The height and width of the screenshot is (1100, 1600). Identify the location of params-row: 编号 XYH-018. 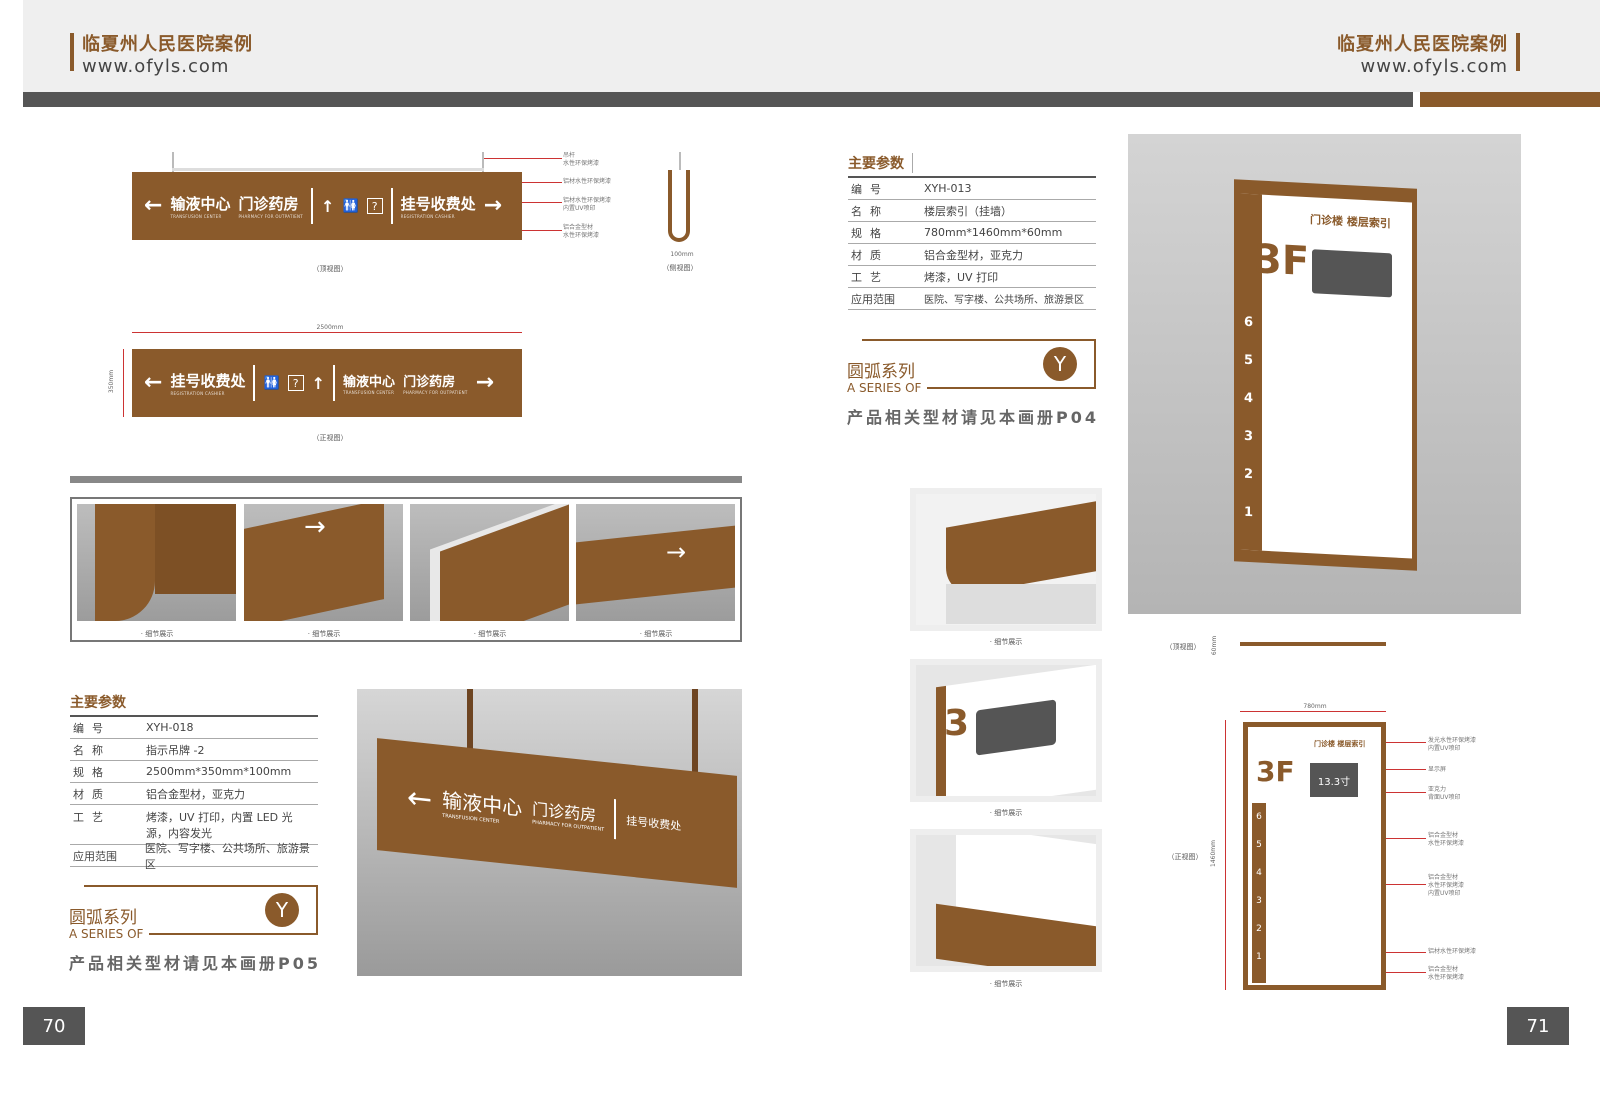
(194, 728).